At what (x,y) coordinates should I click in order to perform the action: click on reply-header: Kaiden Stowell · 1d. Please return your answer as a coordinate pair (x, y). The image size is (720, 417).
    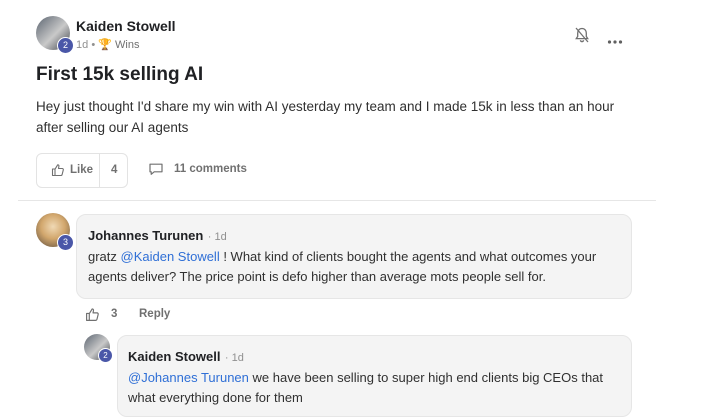
    Looking at the image, I should click on (186, 357).